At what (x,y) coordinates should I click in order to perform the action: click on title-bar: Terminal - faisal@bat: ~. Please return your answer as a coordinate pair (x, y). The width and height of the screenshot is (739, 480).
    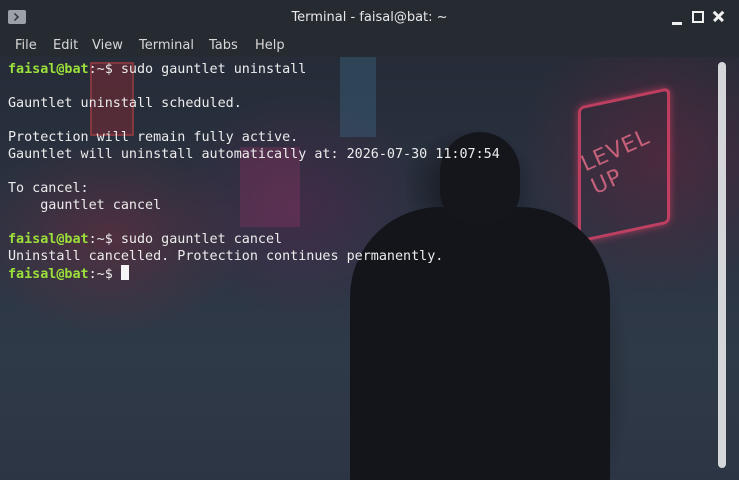
    Looking at the image, I should click on (369, 17).